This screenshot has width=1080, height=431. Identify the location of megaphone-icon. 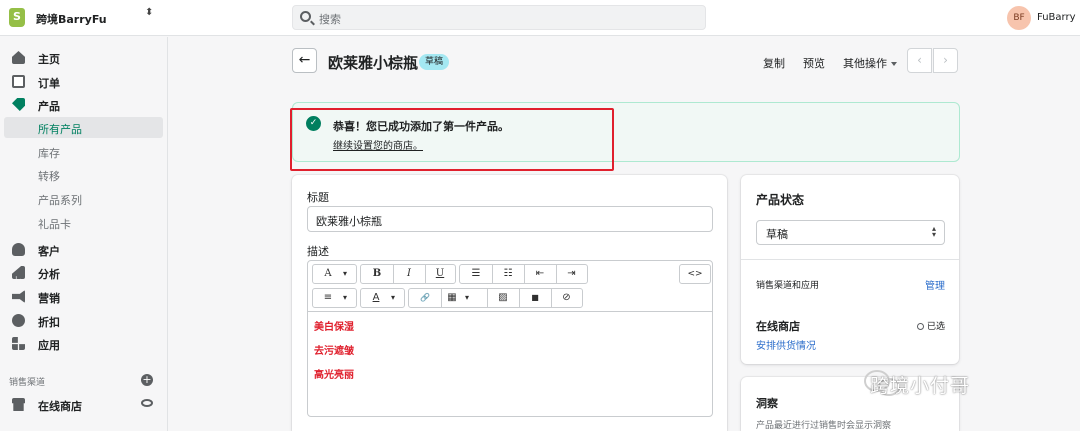
(18, 296).